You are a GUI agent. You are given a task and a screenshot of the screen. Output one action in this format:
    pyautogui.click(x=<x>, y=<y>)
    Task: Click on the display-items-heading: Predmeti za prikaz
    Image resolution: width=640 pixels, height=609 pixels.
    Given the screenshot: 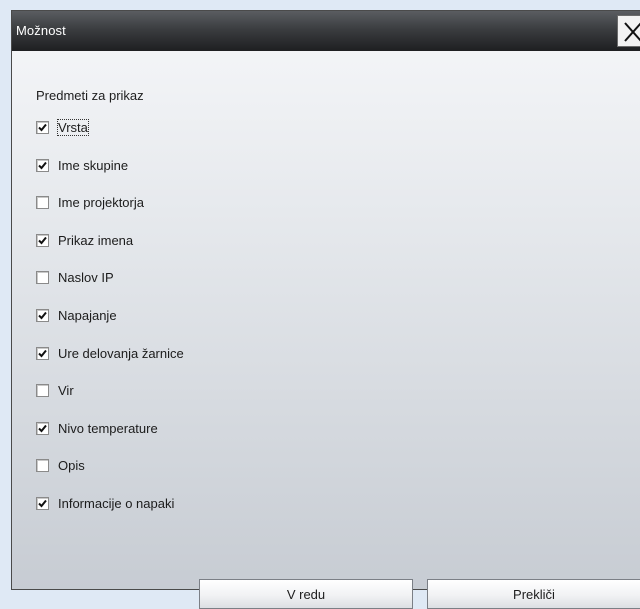 What is the action you would take?
    pyautogui.click(x=90, y=95)
    